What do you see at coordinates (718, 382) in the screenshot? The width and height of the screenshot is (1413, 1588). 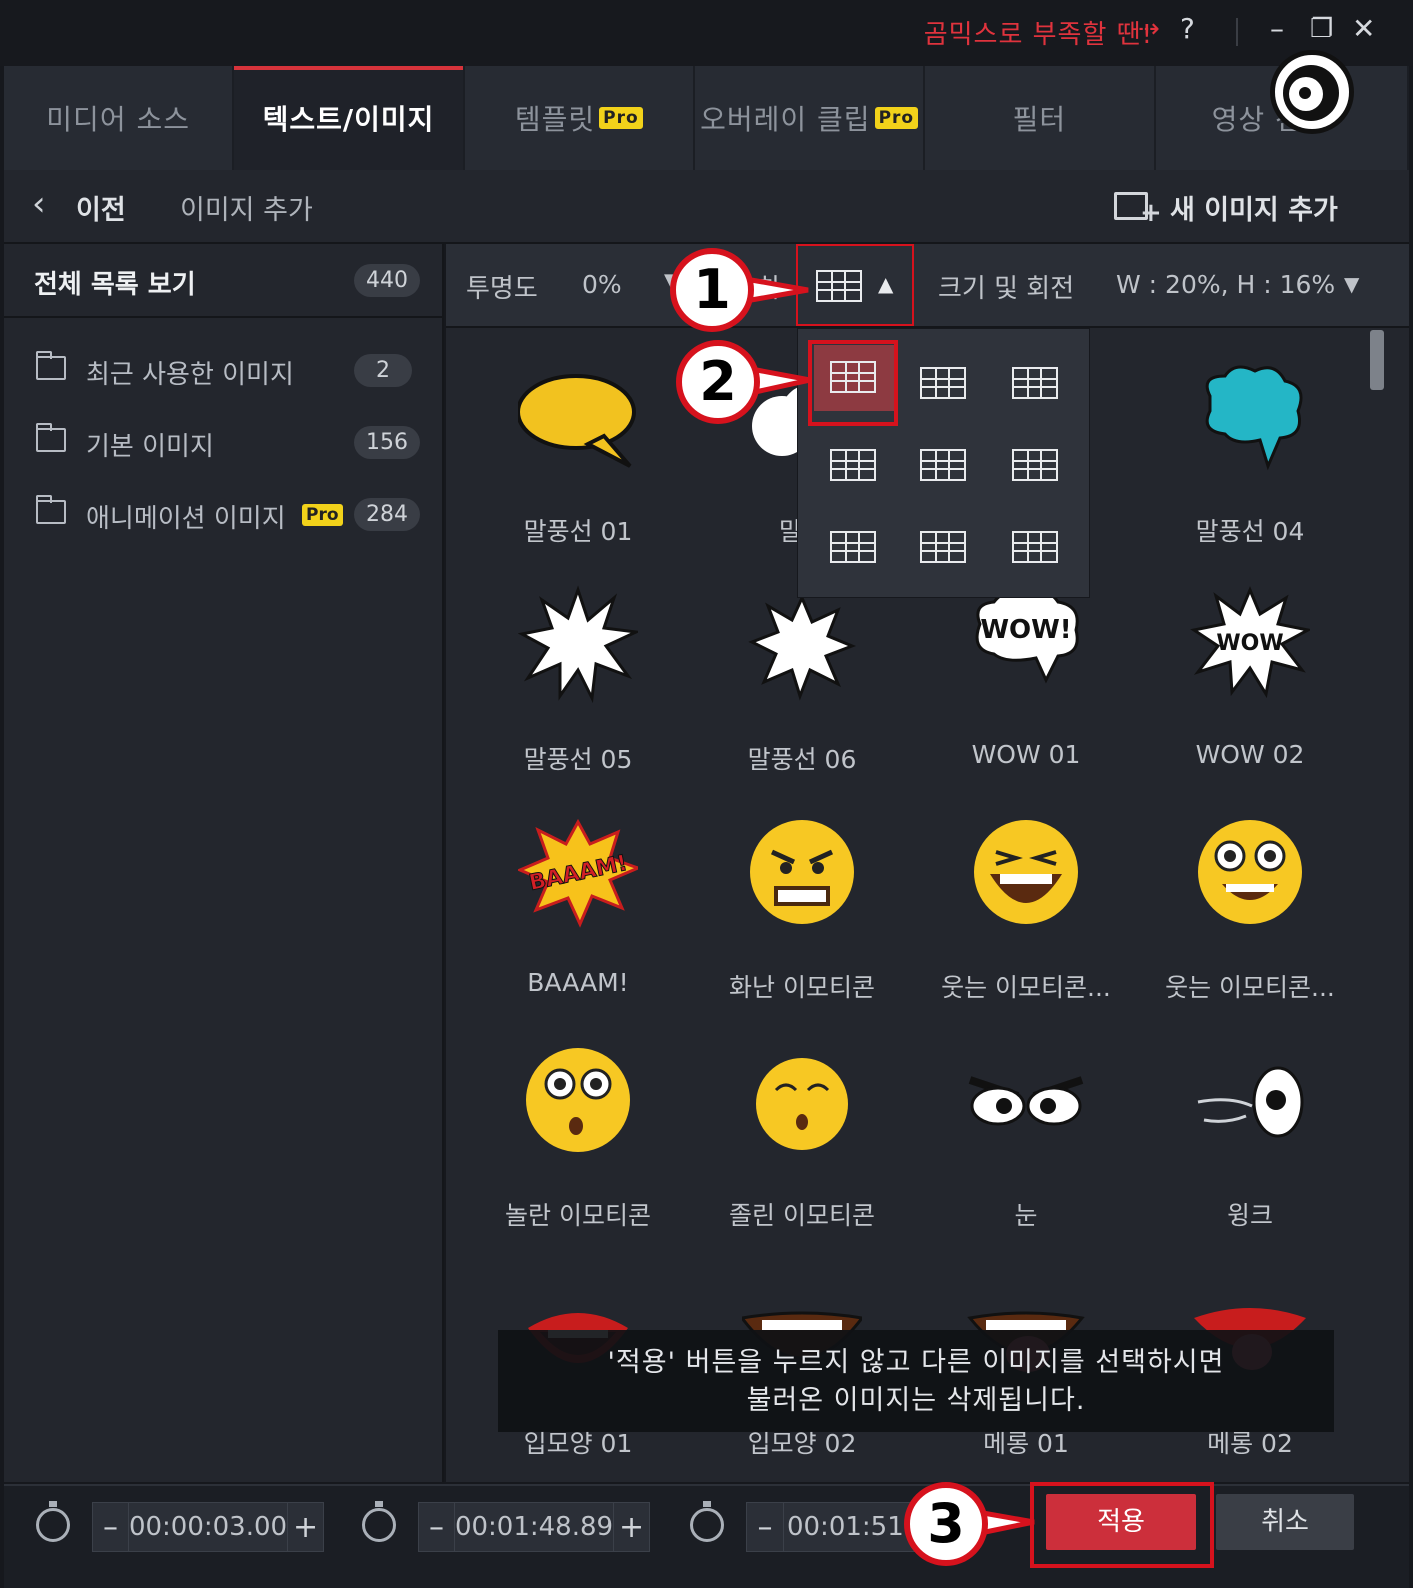 I see `annotation-badge-2: 2` at bounding box center [718, 382].